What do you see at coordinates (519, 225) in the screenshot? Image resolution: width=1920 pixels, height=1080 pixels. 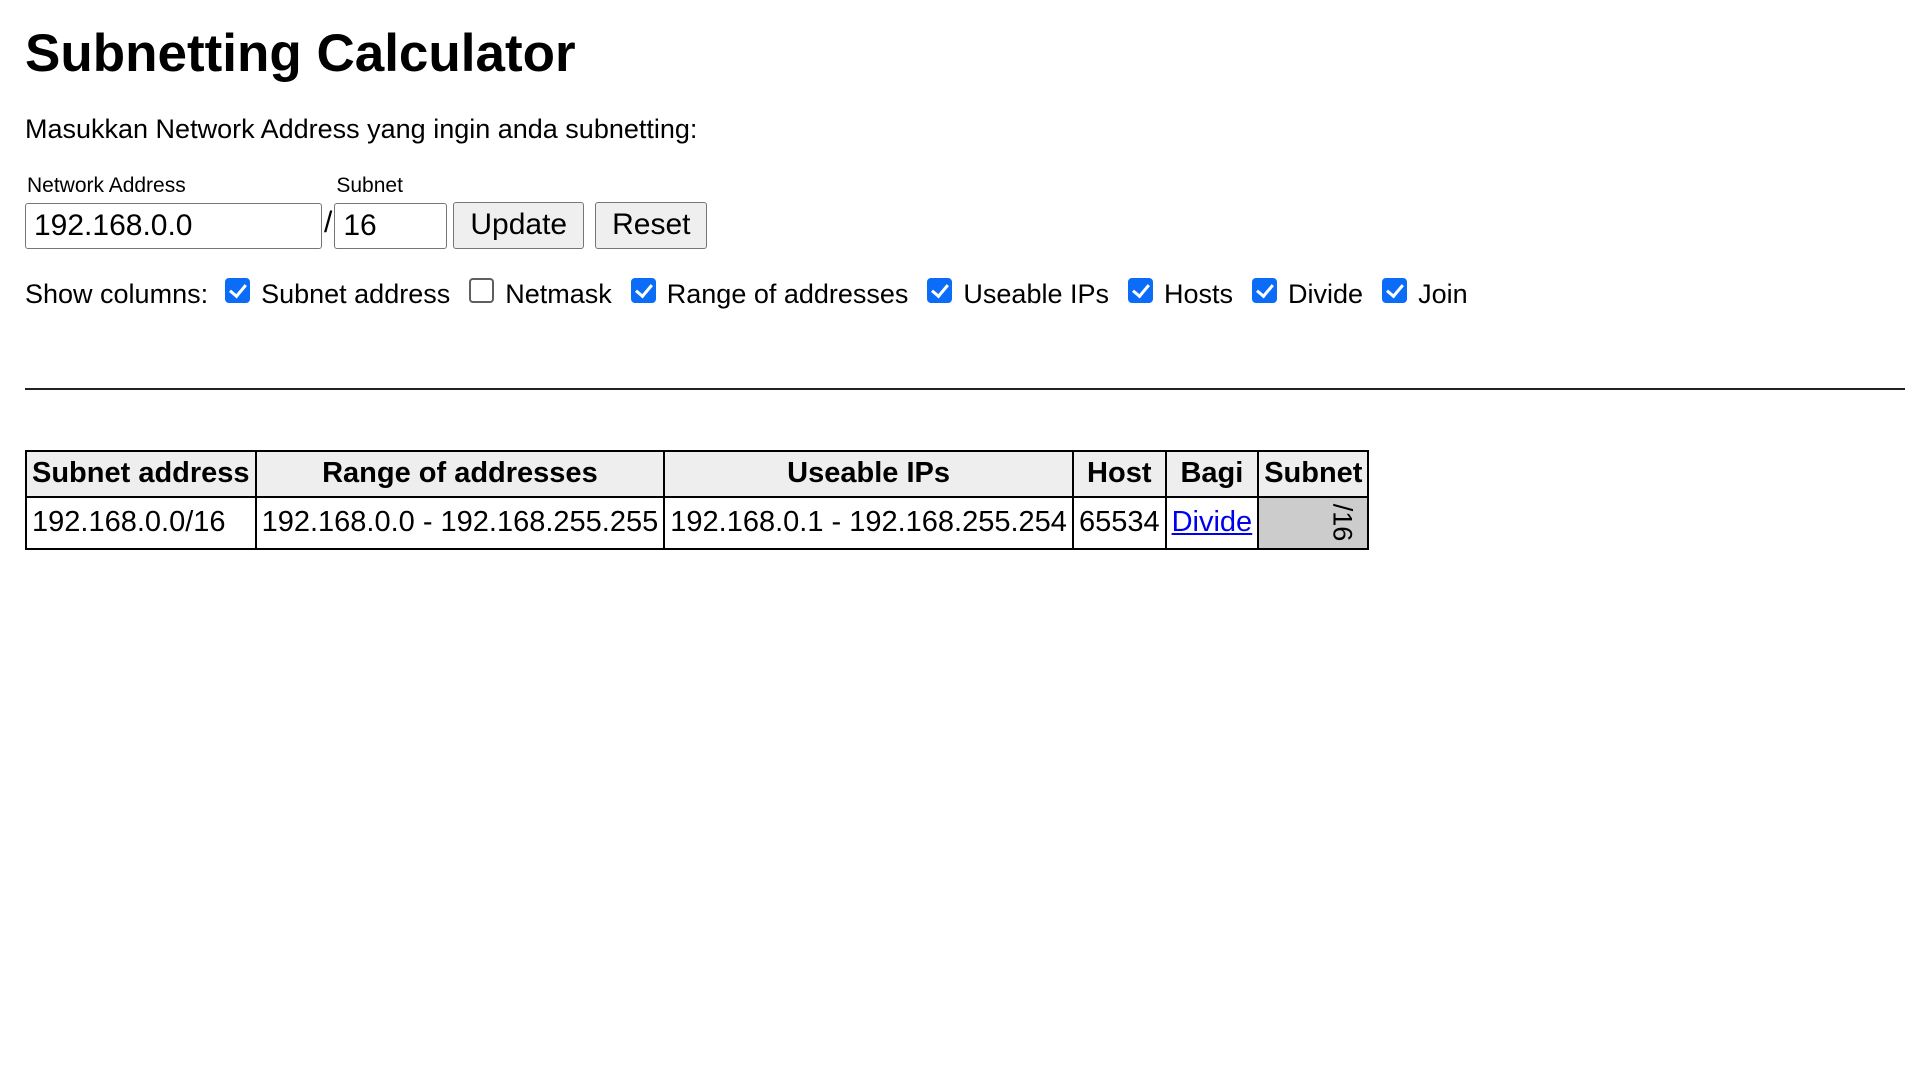 I see `update-button: Update` at bounding box center [519, 225].